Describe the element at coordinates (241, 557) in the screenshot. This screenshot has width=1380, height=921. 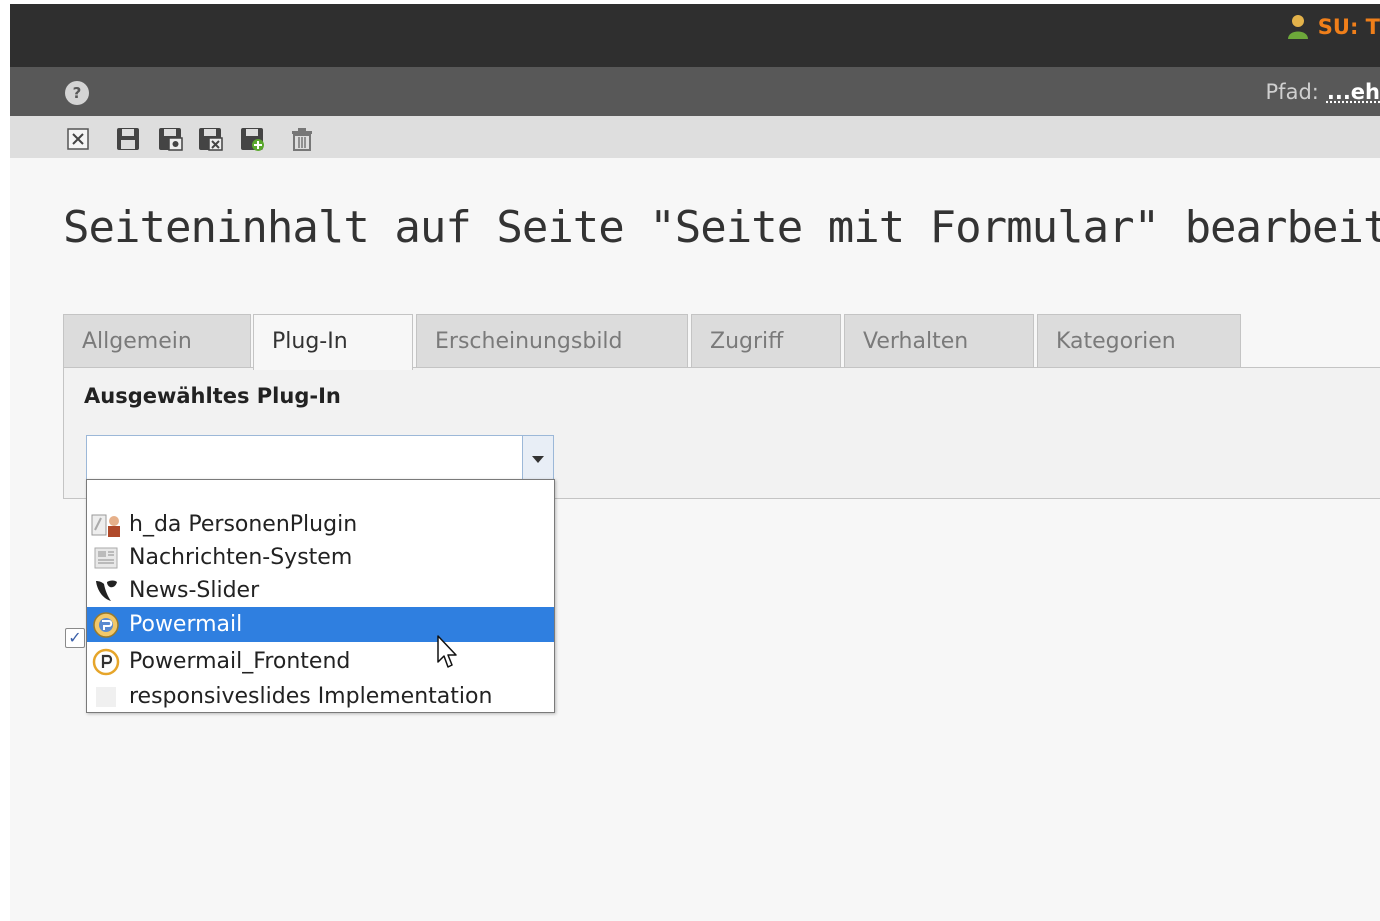
I see `option-label: Nachrichten-System` at that location.